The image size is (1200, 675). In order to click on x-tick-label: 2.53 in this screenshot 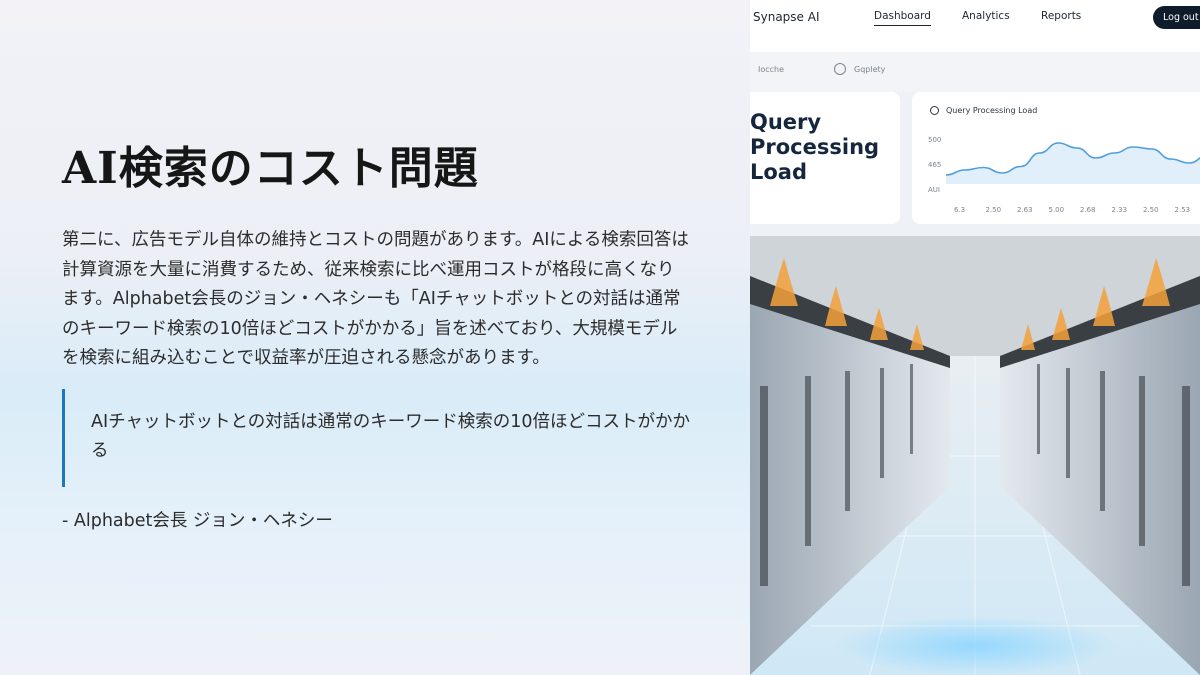, I will do `click(1183, 210)`.